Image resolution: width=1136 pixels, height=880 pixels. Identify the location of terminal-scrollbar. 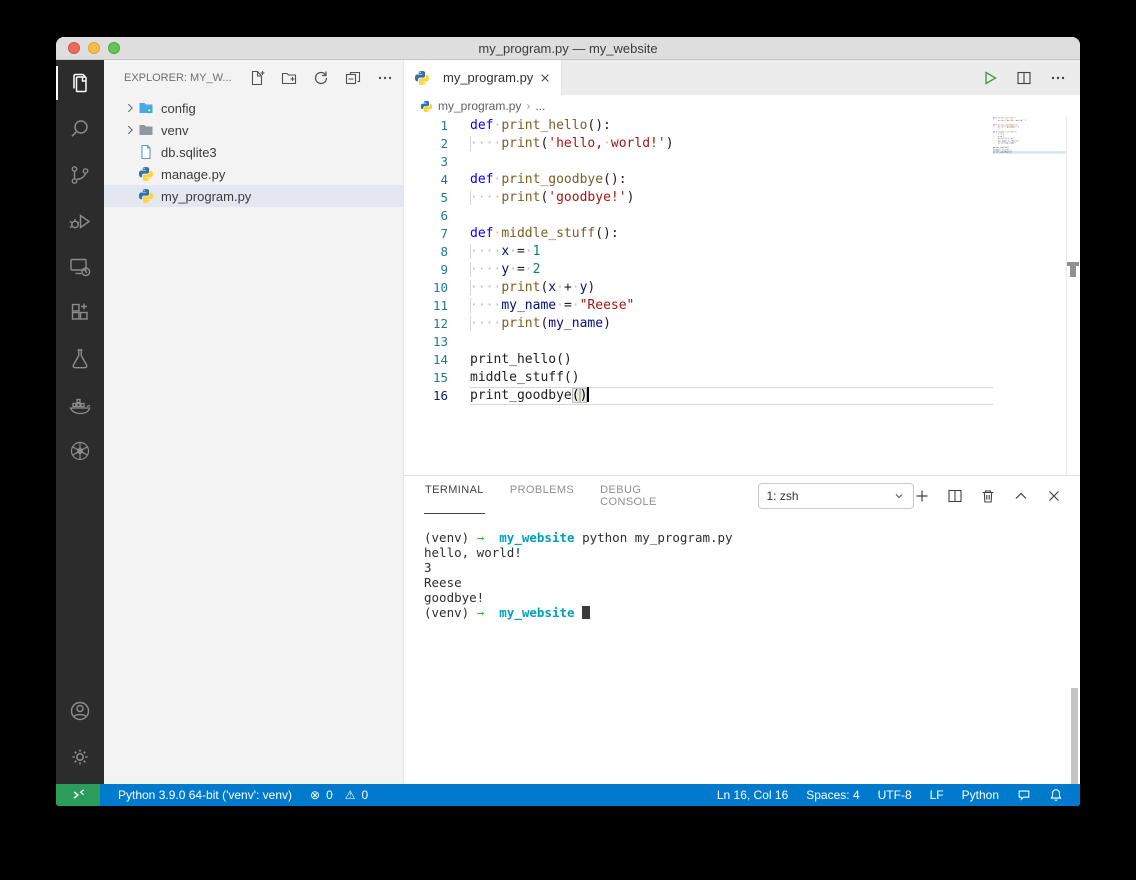
(1074, 736).